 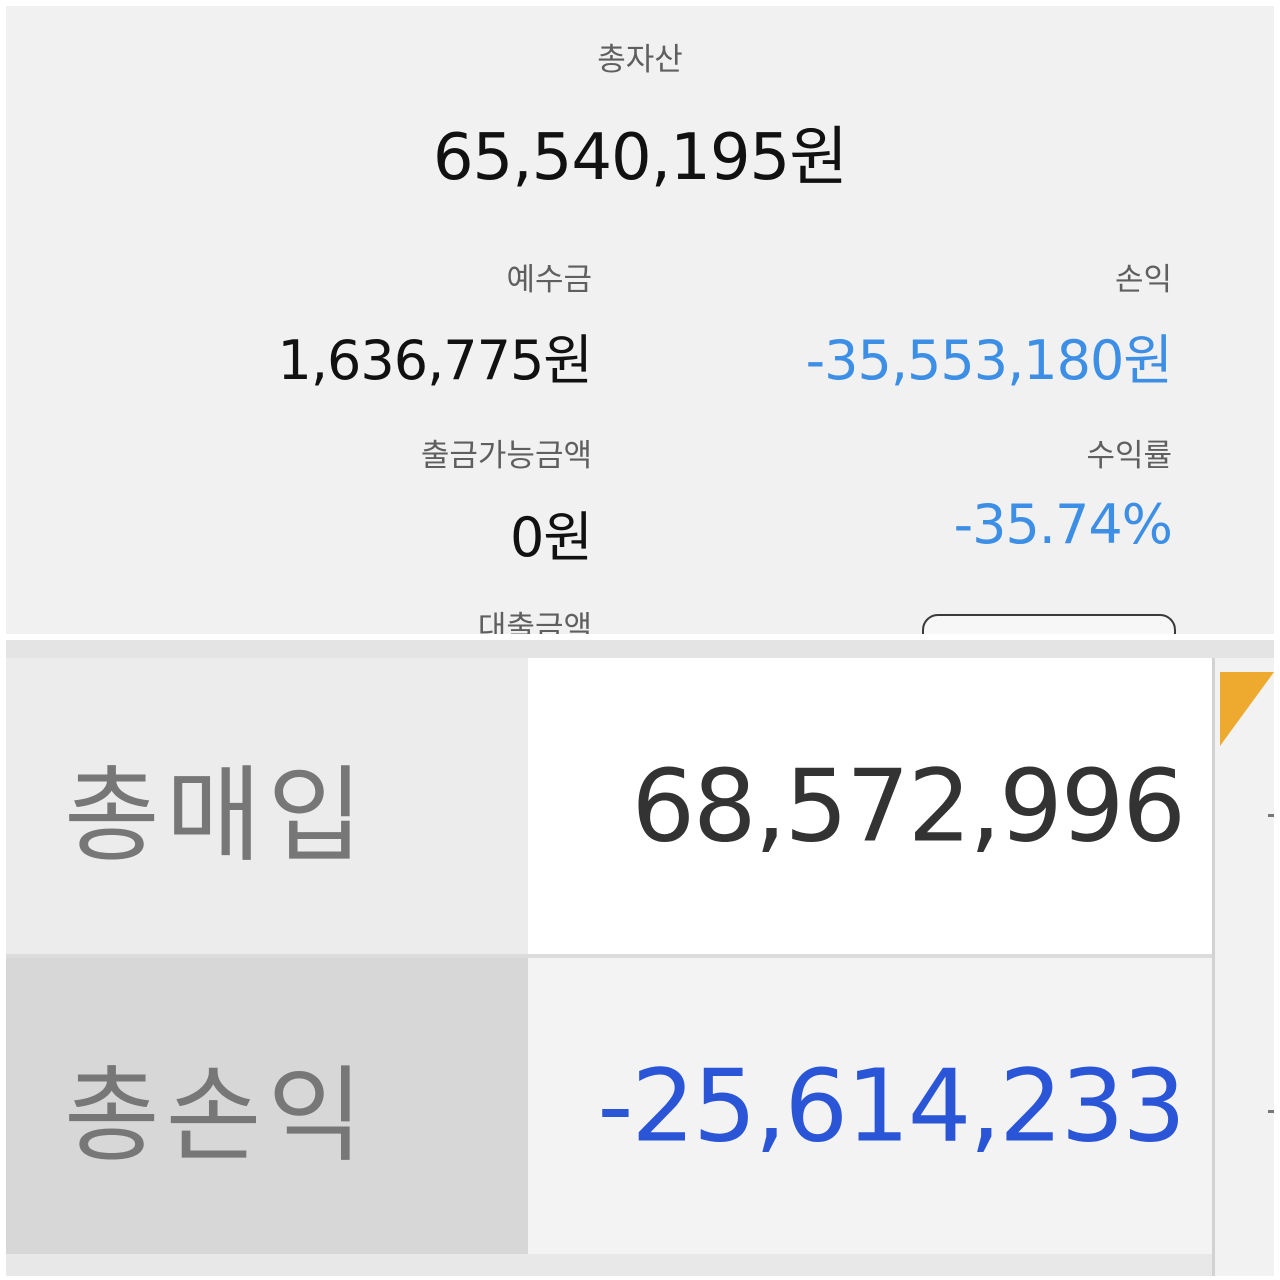 What do you see at coordinates (1063, 524) in the screenshot?
I see `return-rate-value: -35.74%` at bounding box center [1063, 524].